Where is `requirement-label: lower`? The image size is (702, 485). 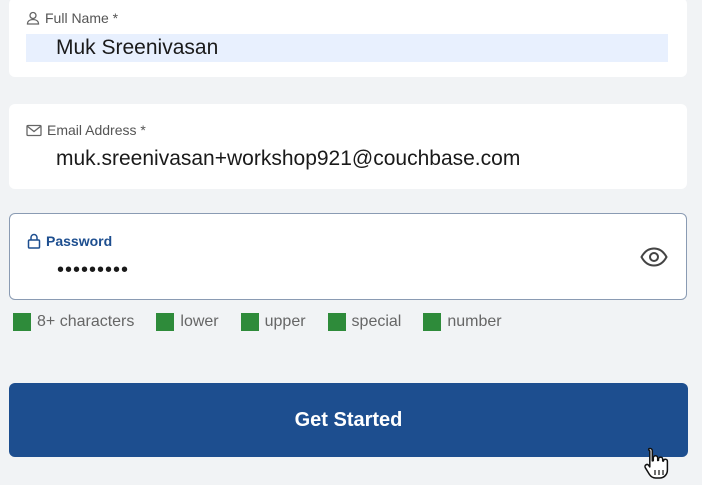
requirement-label: lower is located at coordinates (199, 321).